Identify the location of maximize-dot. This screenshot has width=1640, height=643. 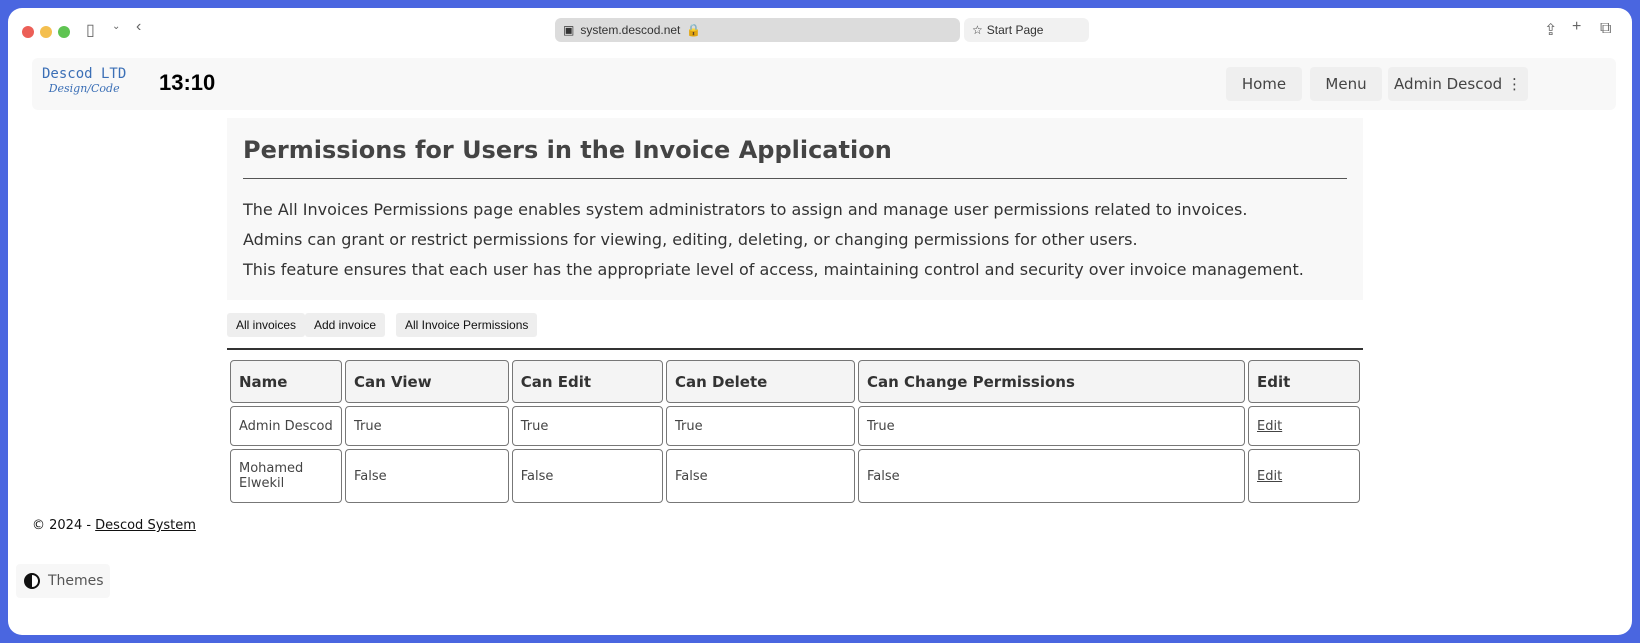
(64, 32).